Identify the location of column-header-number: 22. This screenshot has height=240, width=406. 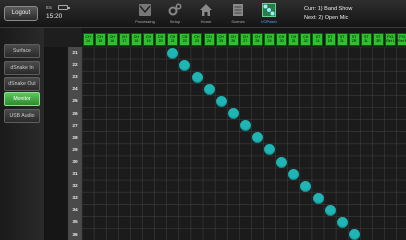
(184, 41).